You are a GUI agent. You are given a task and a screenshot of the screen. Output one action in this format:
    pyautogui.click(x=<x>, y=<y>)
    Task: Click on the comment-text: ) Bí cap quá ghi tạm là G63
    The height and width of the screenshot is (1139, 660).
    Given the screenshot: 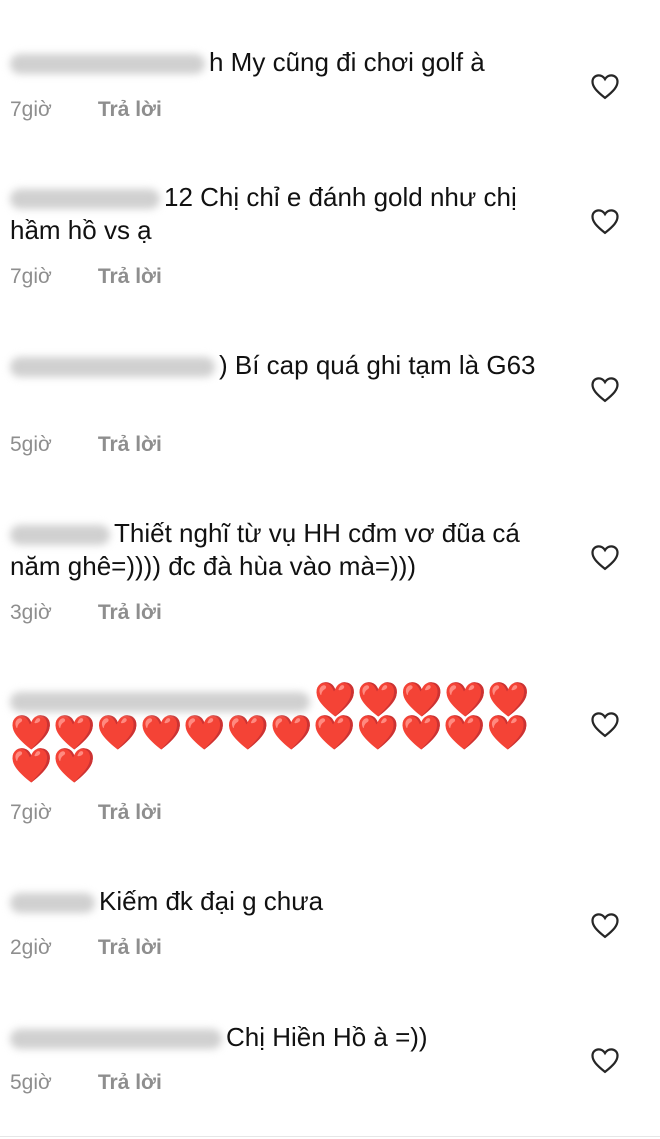 What is the action you would take?
    pyautogui.click(x=282, y=365)
    